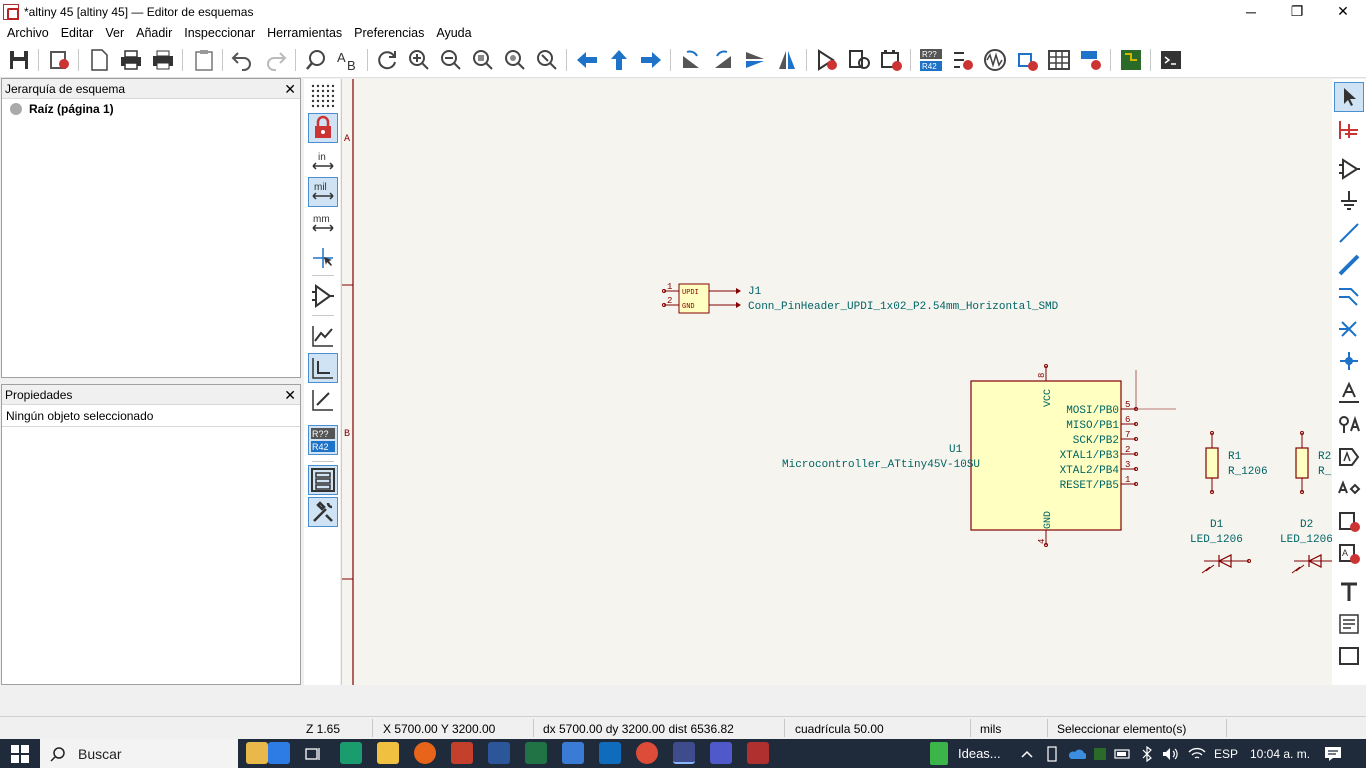 The height and width of the screenshot is (768, 1366). I want to click on show-pins-icon, so click(323, 296).